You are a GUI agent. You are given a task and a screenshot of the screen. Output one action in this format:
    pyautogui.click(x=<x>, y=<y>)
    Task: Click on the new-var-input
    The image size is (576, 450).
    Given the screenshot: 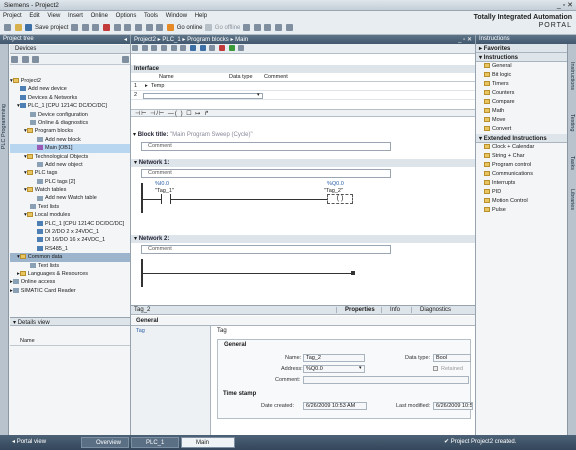 What is the action you would take?
    pyautogui.click(x=203, y=96)
    